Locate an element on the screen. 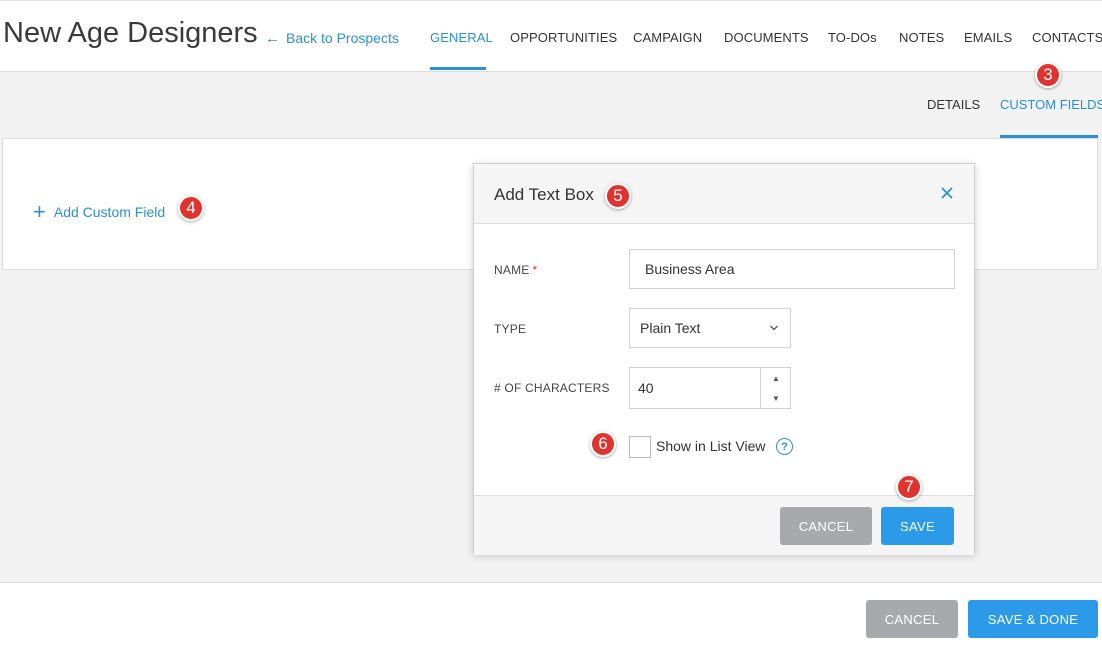 Image resolution: width=1102 pixels, height=652 pixels. type-select: Plain Text is located at coordinates (710, 328).